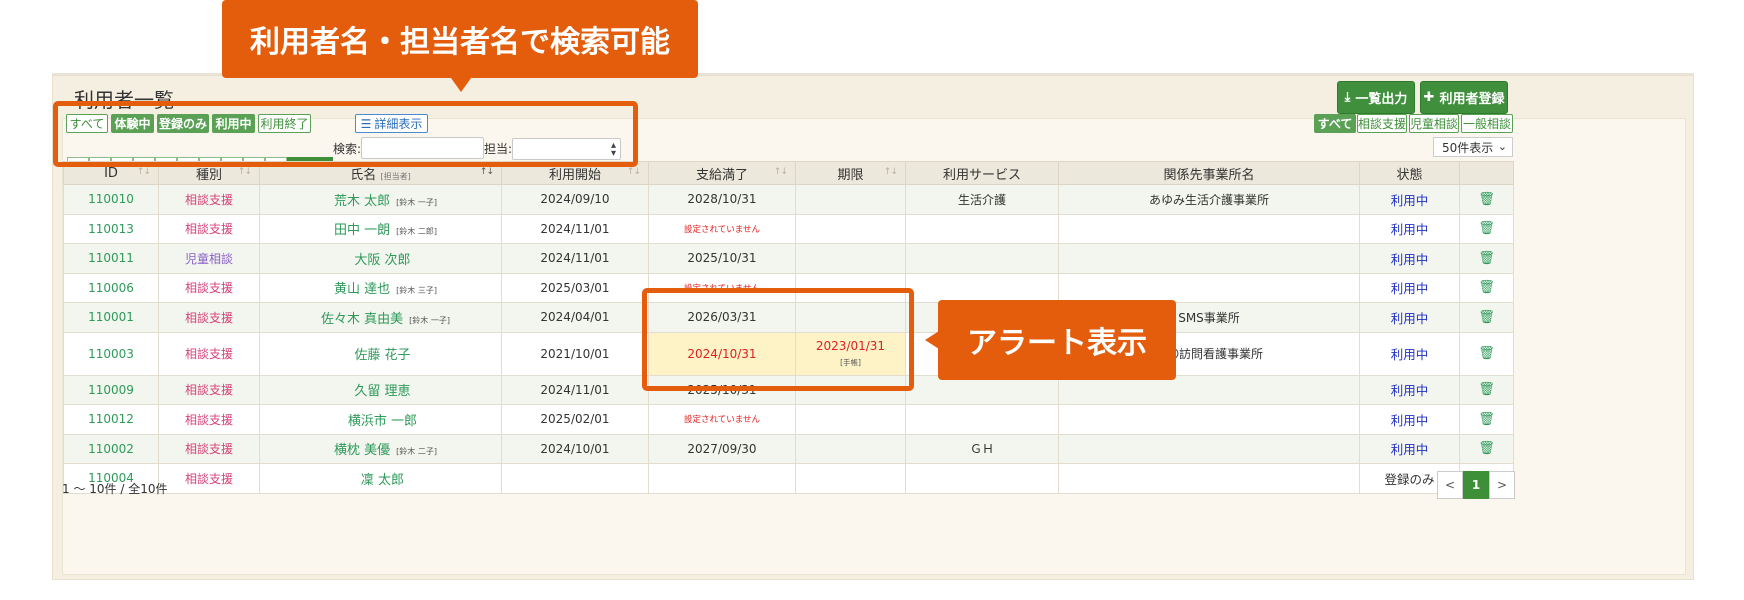 The width and height of the screenshot is (1744, 600). I want to click on cell-id: 110011, so click(111, 258).